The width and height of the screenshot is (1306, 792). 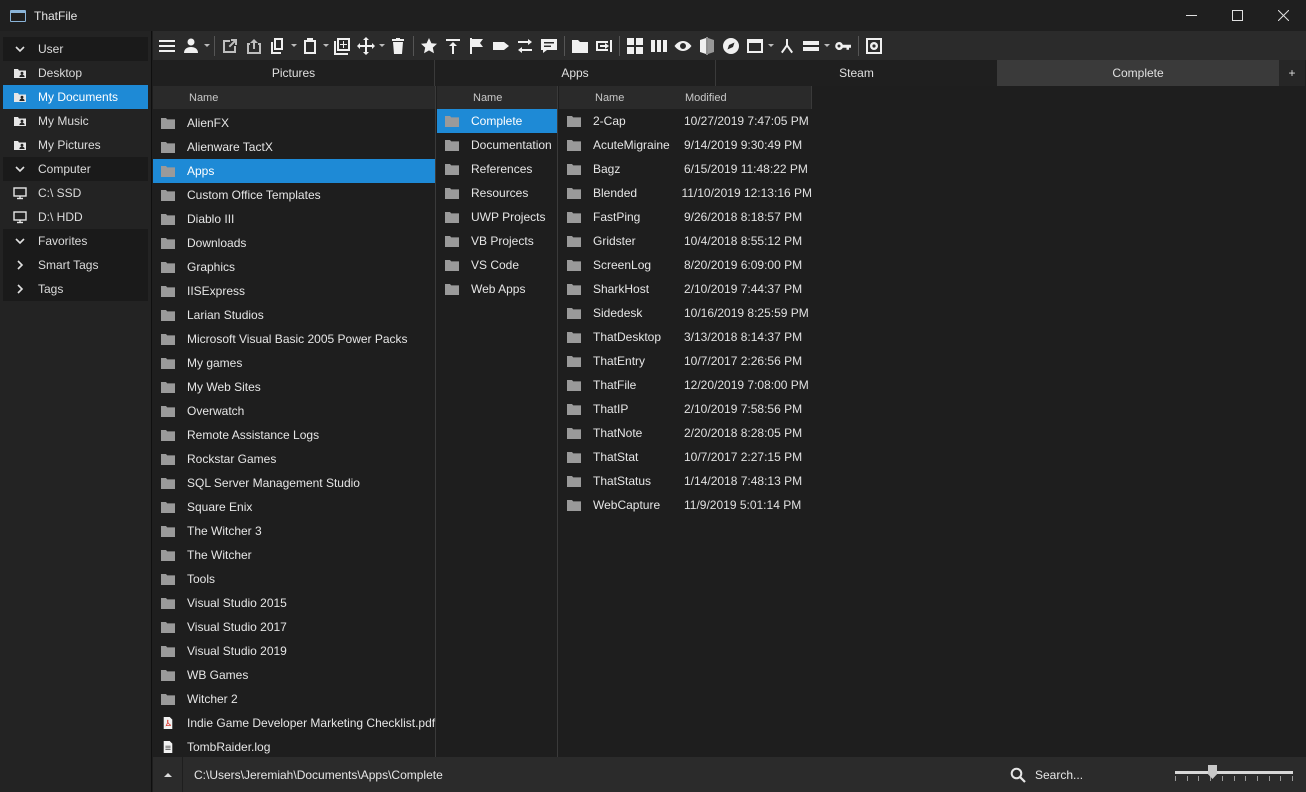 I want to click on window-button, so click(x=755, y=46).